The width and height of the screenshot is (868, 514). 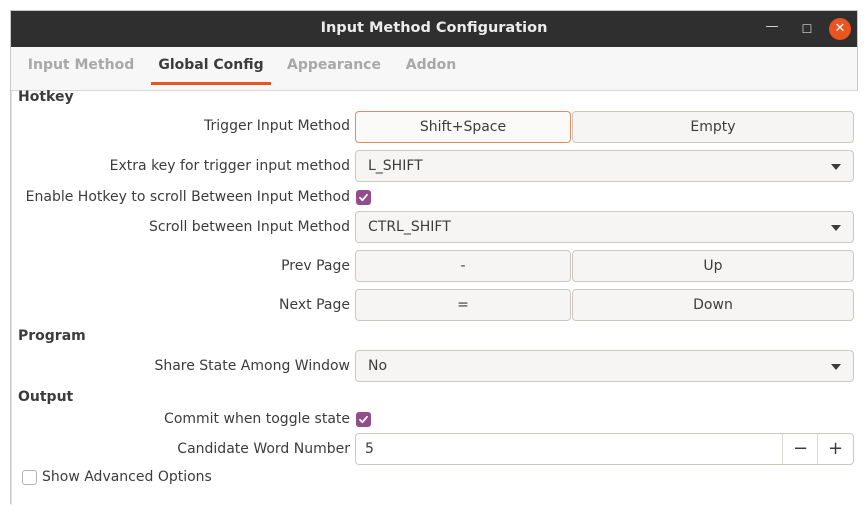 I want to click on share-state-label: Share State Among Window, so click(x=252, y=366).